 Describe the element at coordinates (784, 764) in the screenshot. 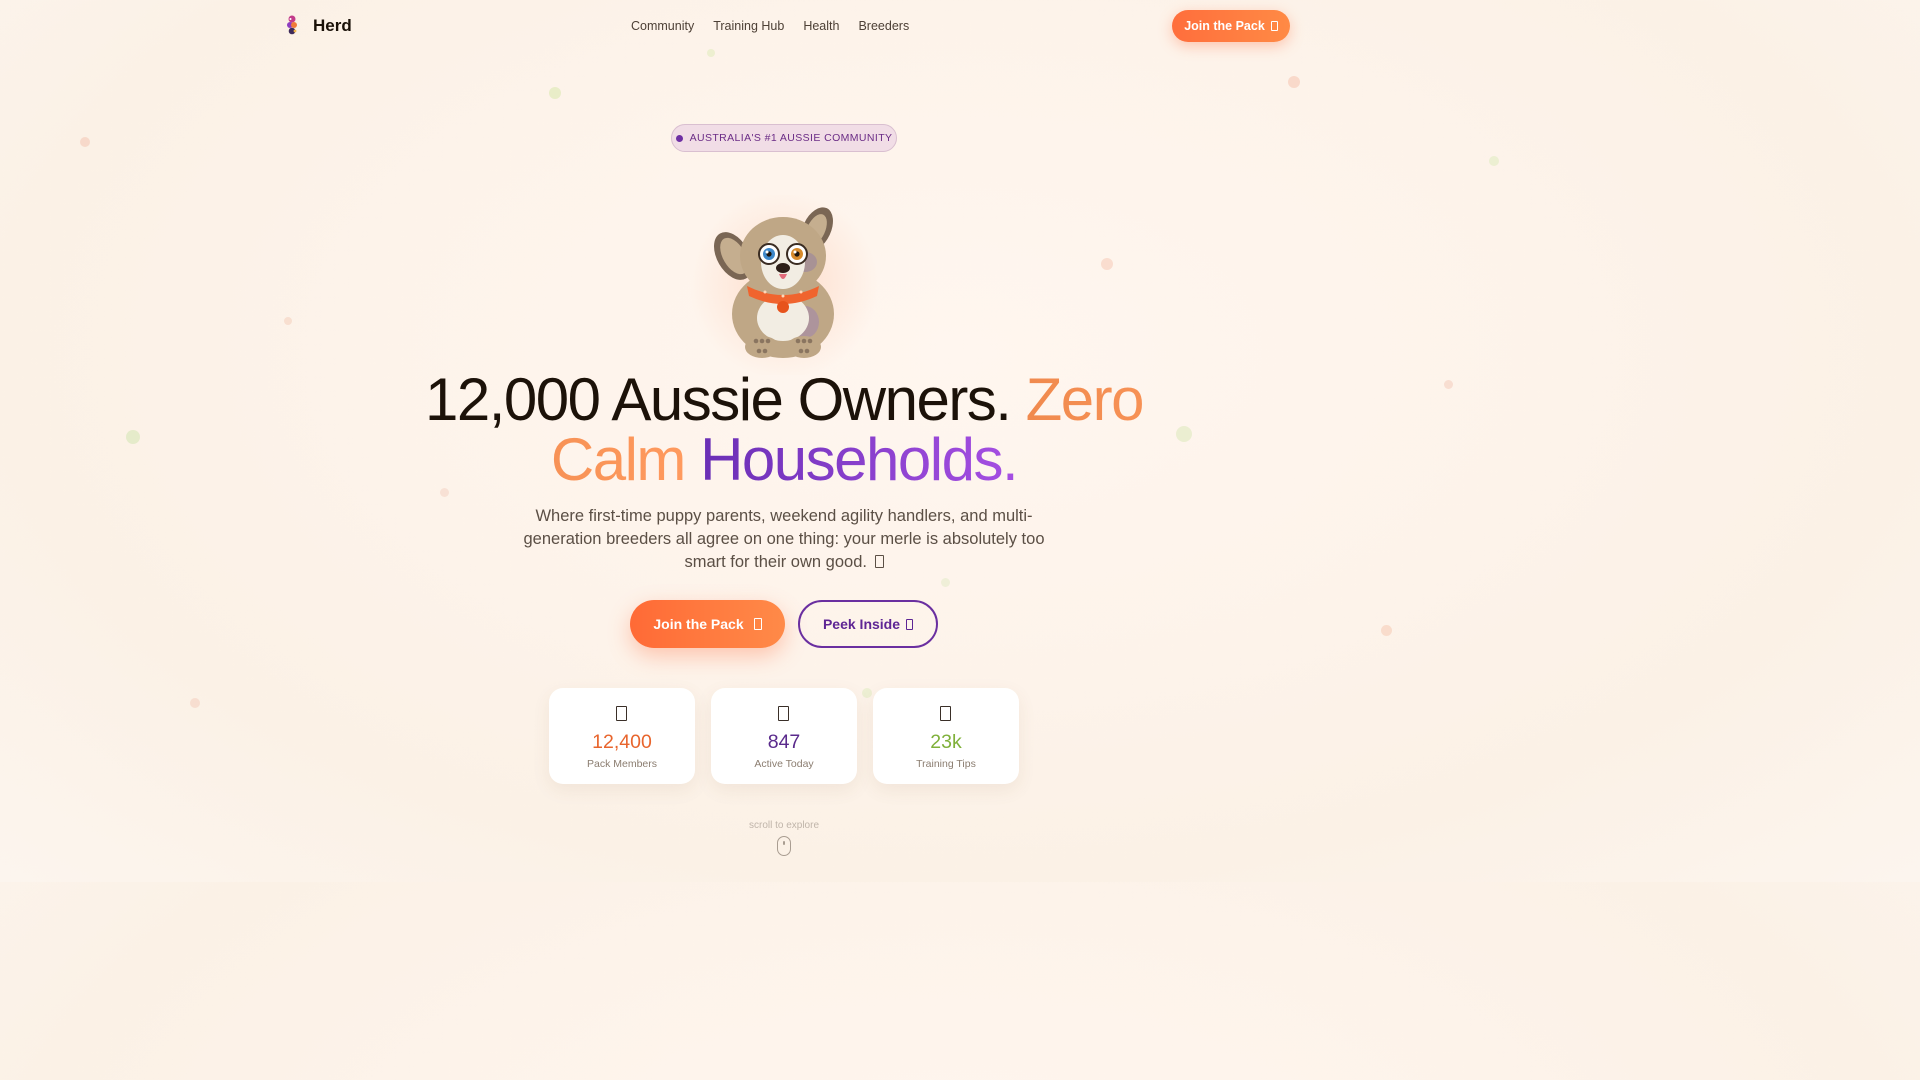

I see `stat-label: Active Today` at that location.